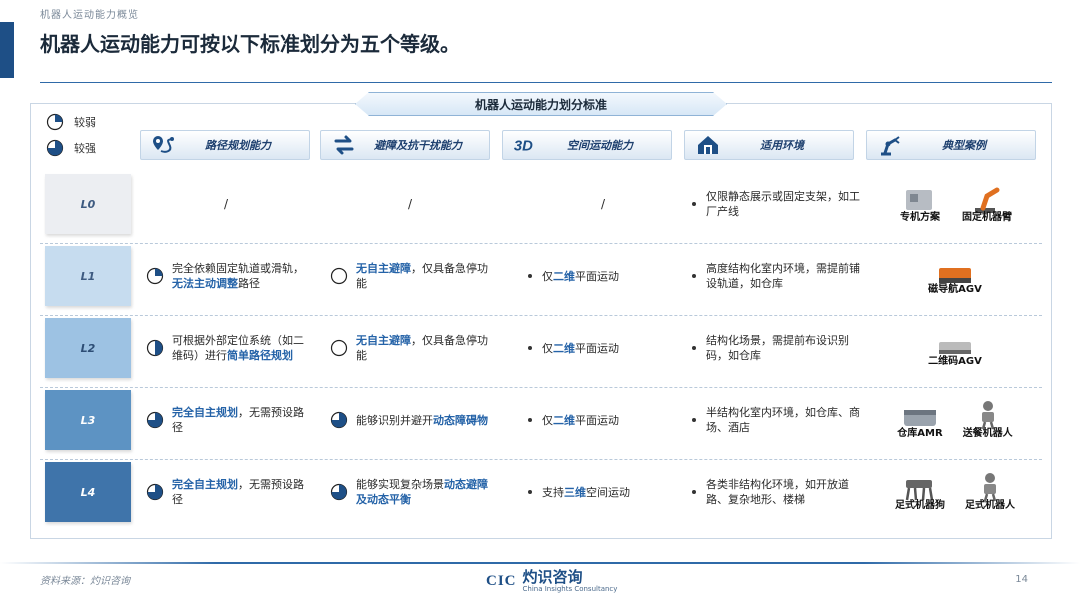 The height and width of the screenshot is (608, 1080). What do you see at coordinates (987, 217) in the screenshot?
I see `case-name: 固定机器臂` at bounding box center [987, 217].